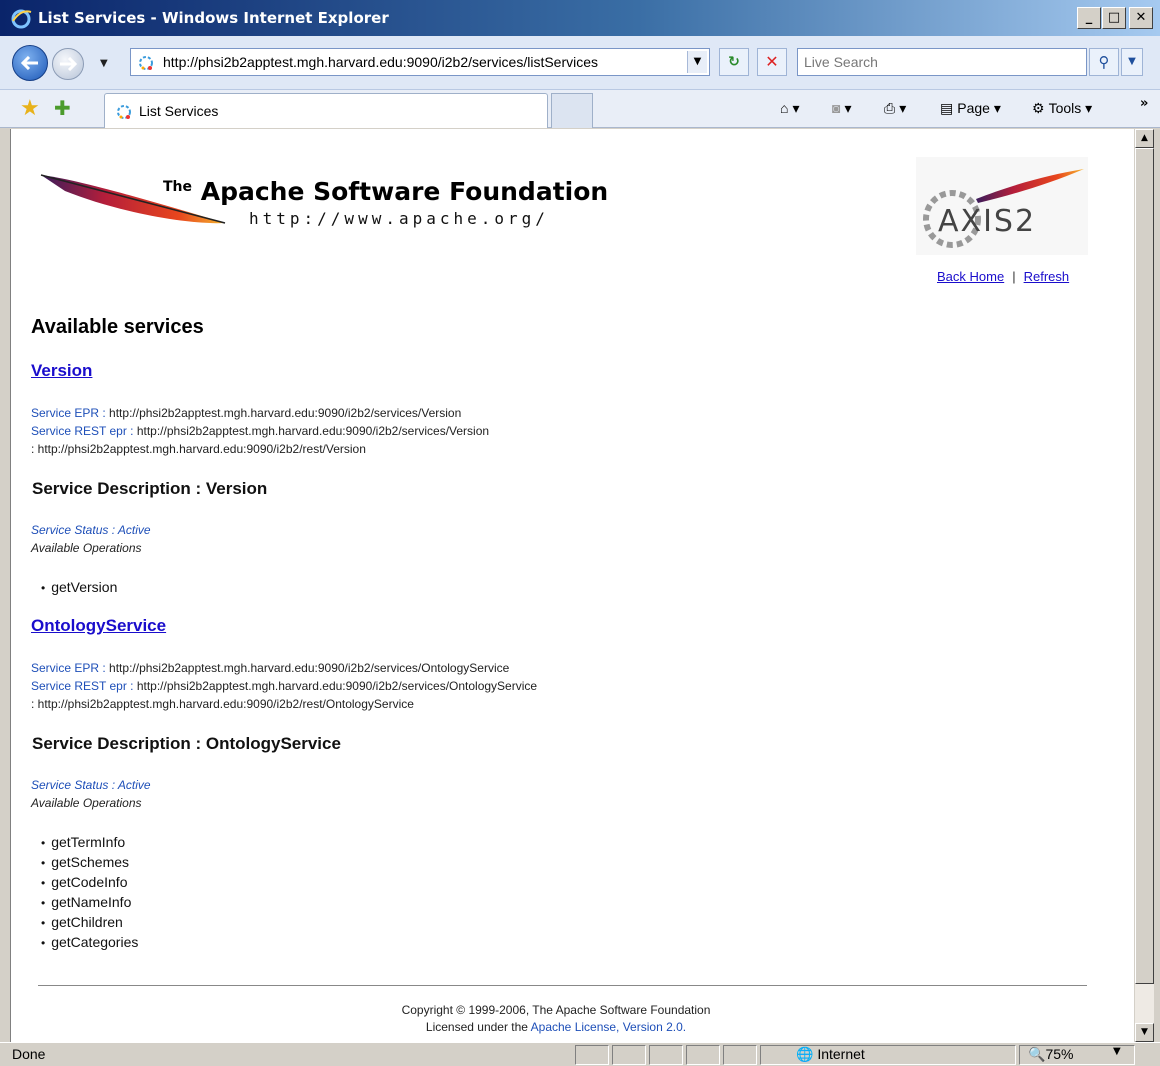 The height and width of the screenshot is (1066, 1160). Describe the element at coordinates (1047, 276) in the screenshot. I see `refresh-link: Refresh` at that location.